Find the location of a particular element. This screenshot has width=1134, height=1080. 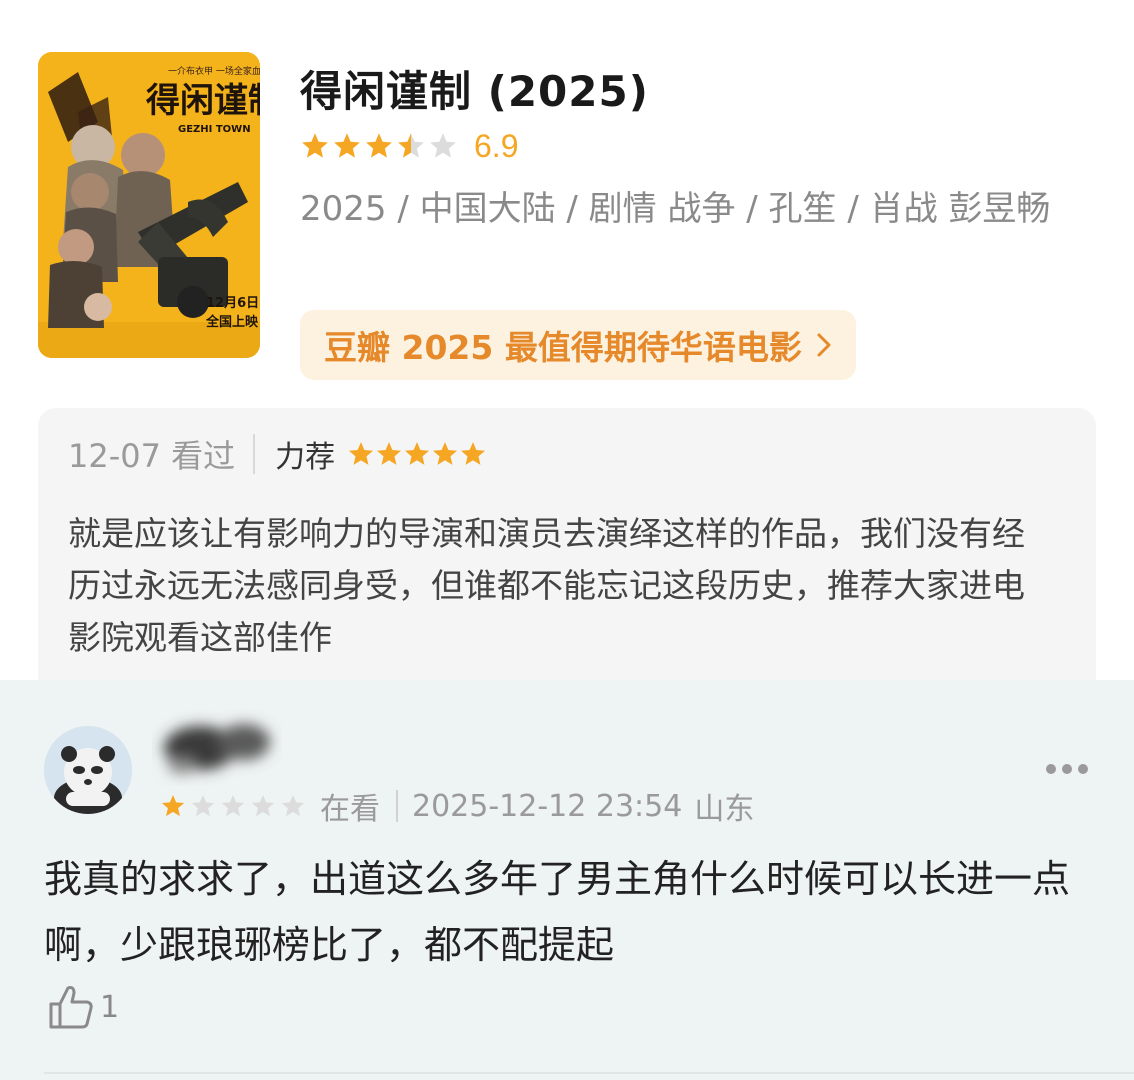

comment-watch-status: 在看 is located at coordinates (350, 809).